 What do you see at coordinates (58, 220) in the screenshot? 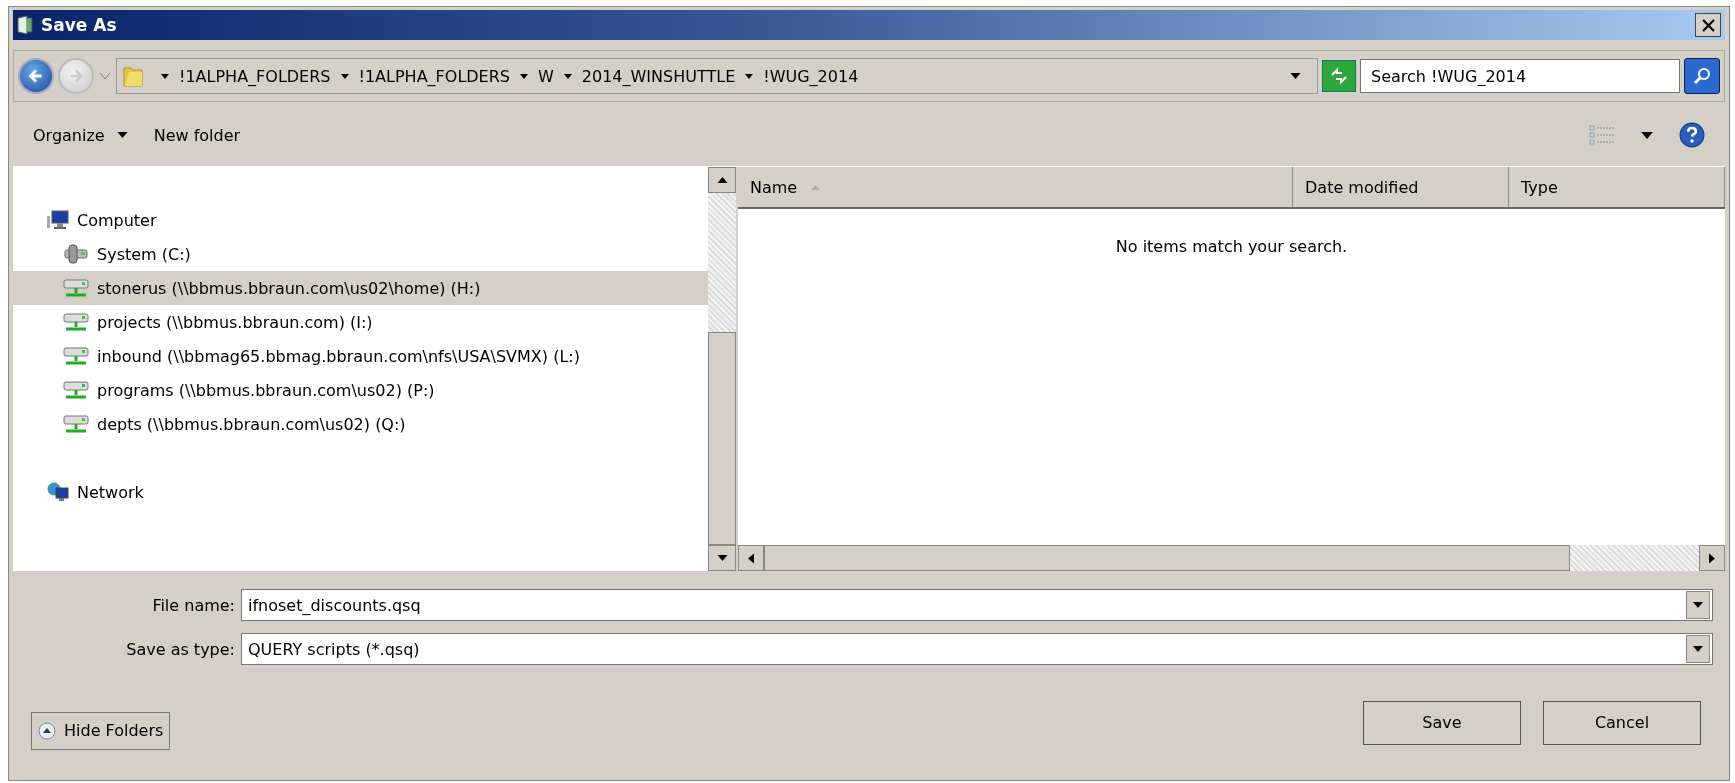
I see `computer-icon` at bounding box center [58, 220].